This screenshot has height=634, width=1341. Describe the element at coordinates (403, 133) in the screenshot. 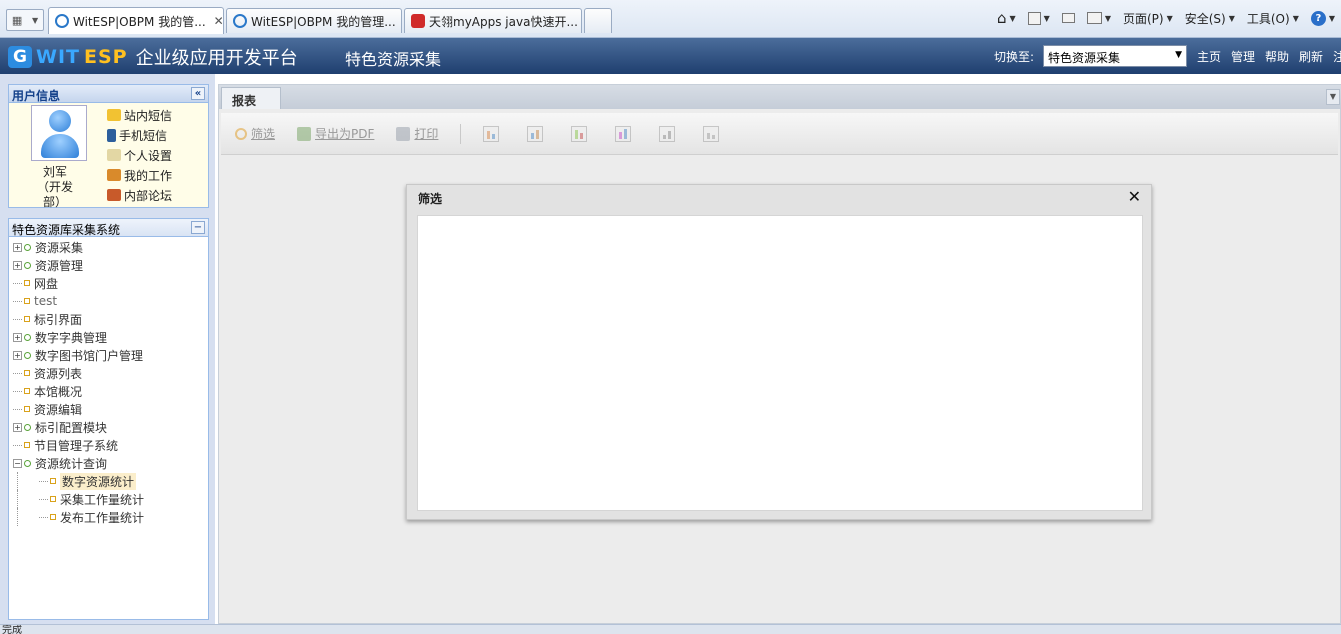

I see `printer-icon` at that location.